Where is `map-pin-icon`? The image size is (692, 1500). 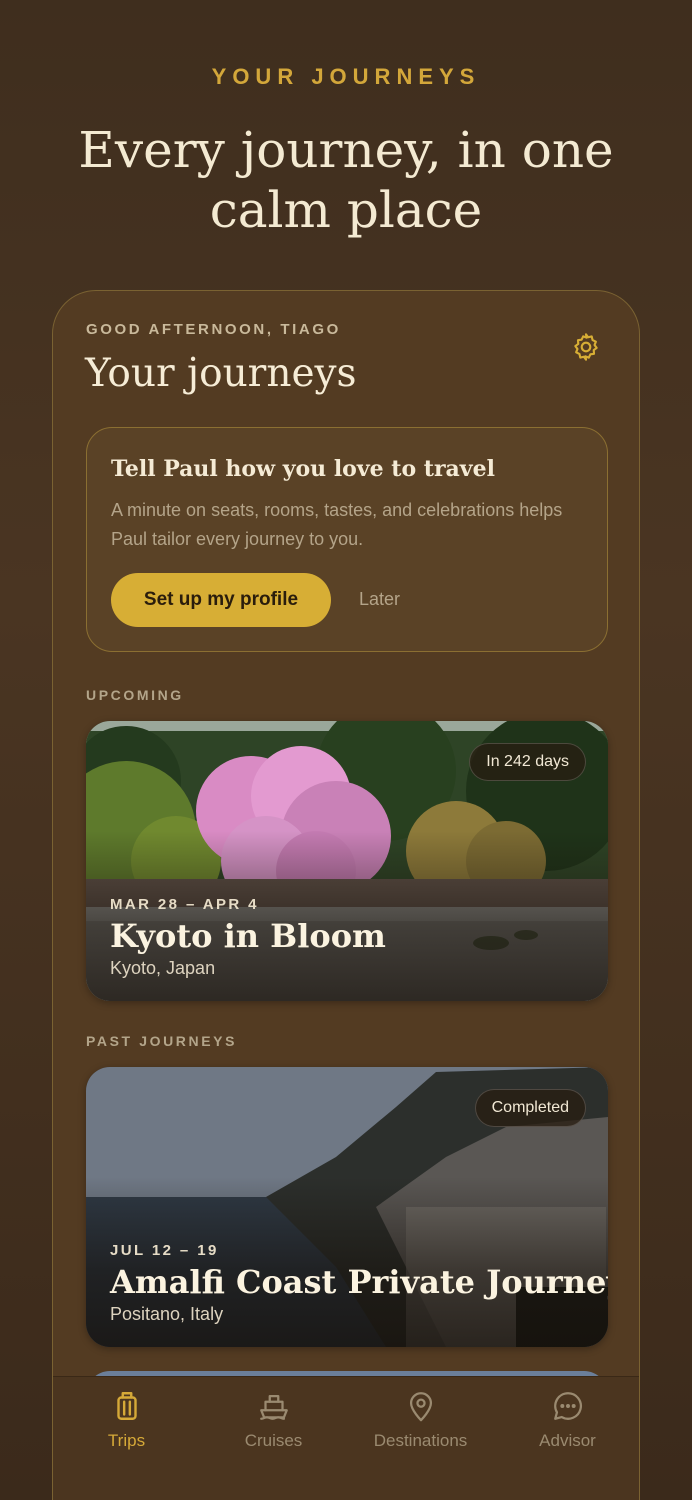
map-pin-icon is located at coordinates (420, 1407).